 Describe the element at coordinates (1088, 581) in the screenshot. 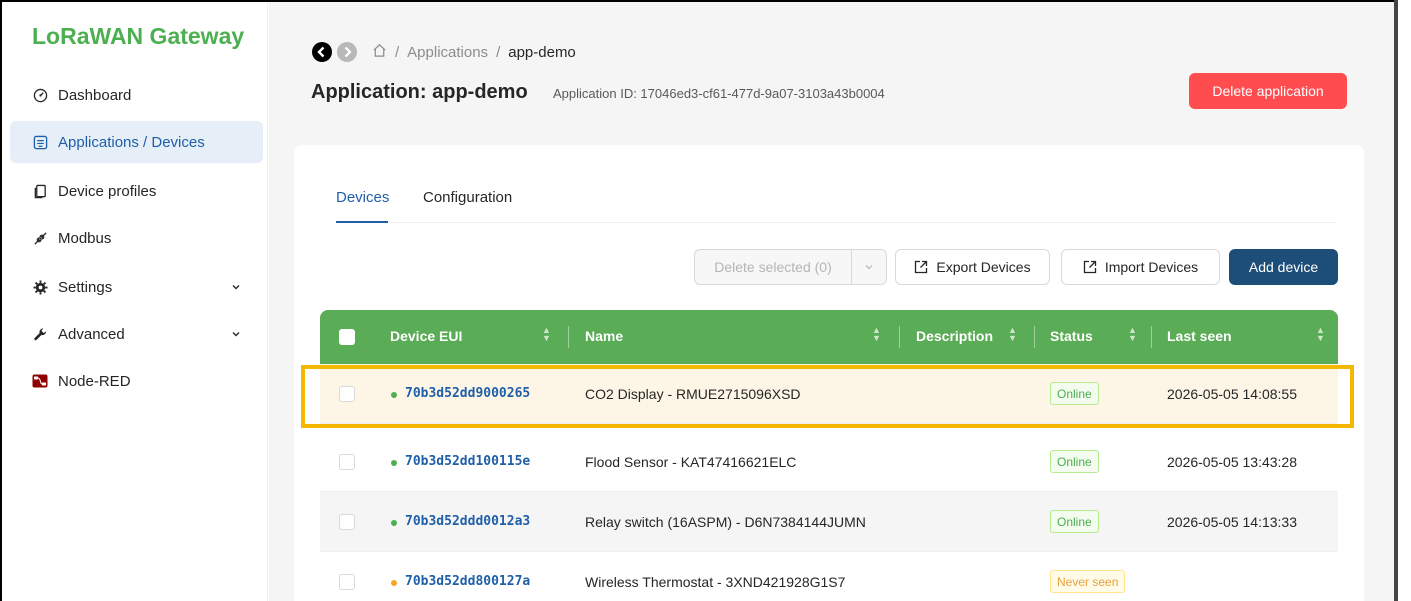

I see `status-badge: Never seen` at that location.